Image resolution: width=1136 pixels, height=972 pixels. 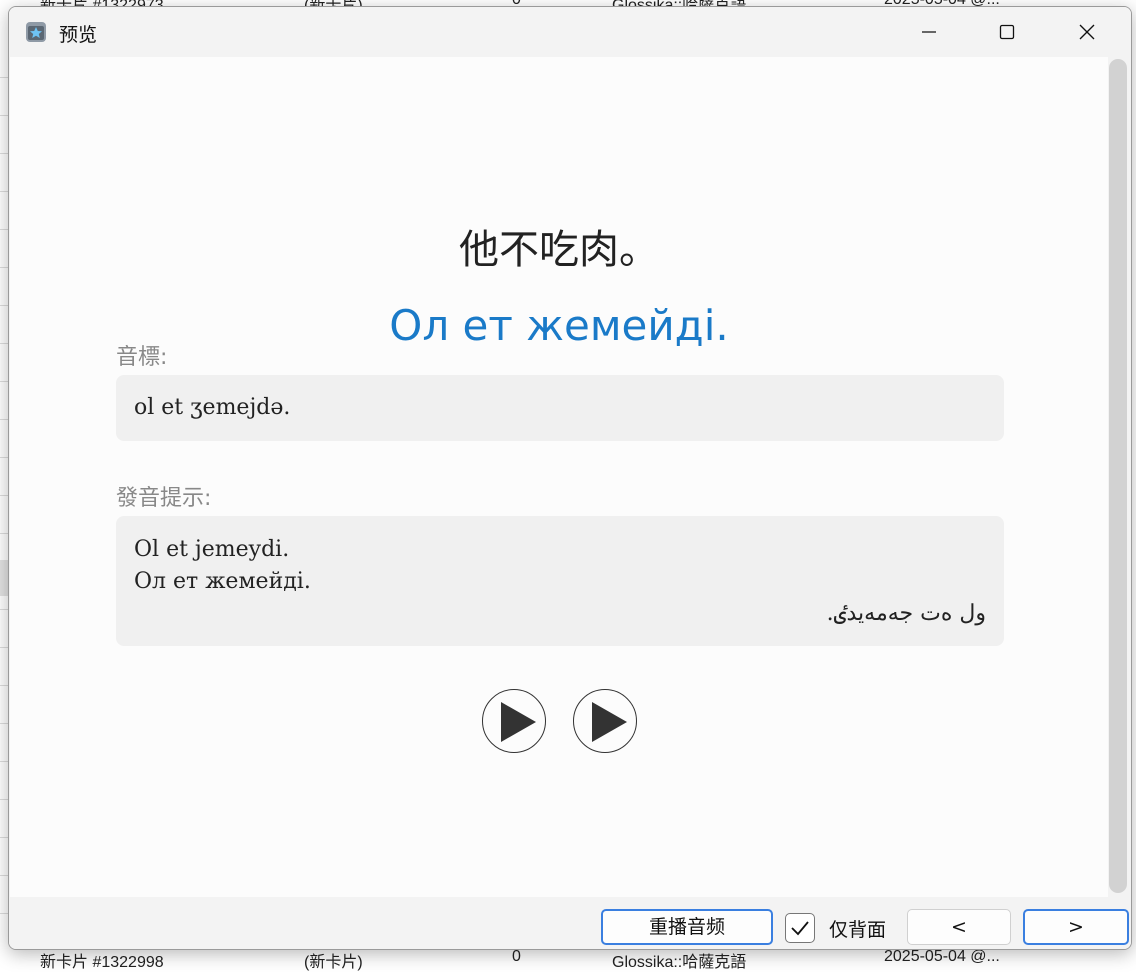 I want to click on card-back-text: Ол ет жемейді., so click(x=559, y=325).